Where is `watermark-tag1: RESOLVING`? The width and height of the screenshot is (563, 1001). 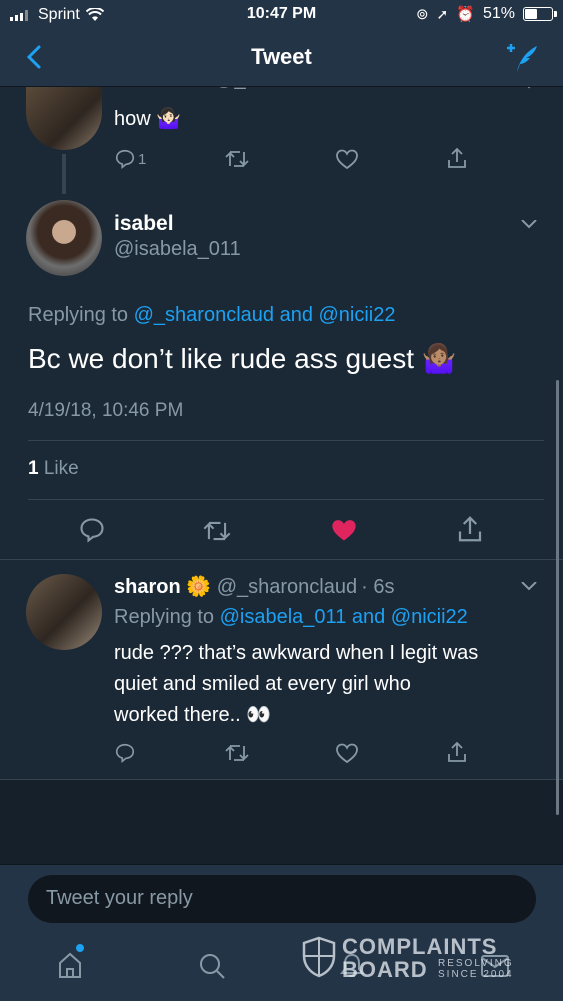 watermark-tag1: RESOLVING is located at coordinates (476, 963).